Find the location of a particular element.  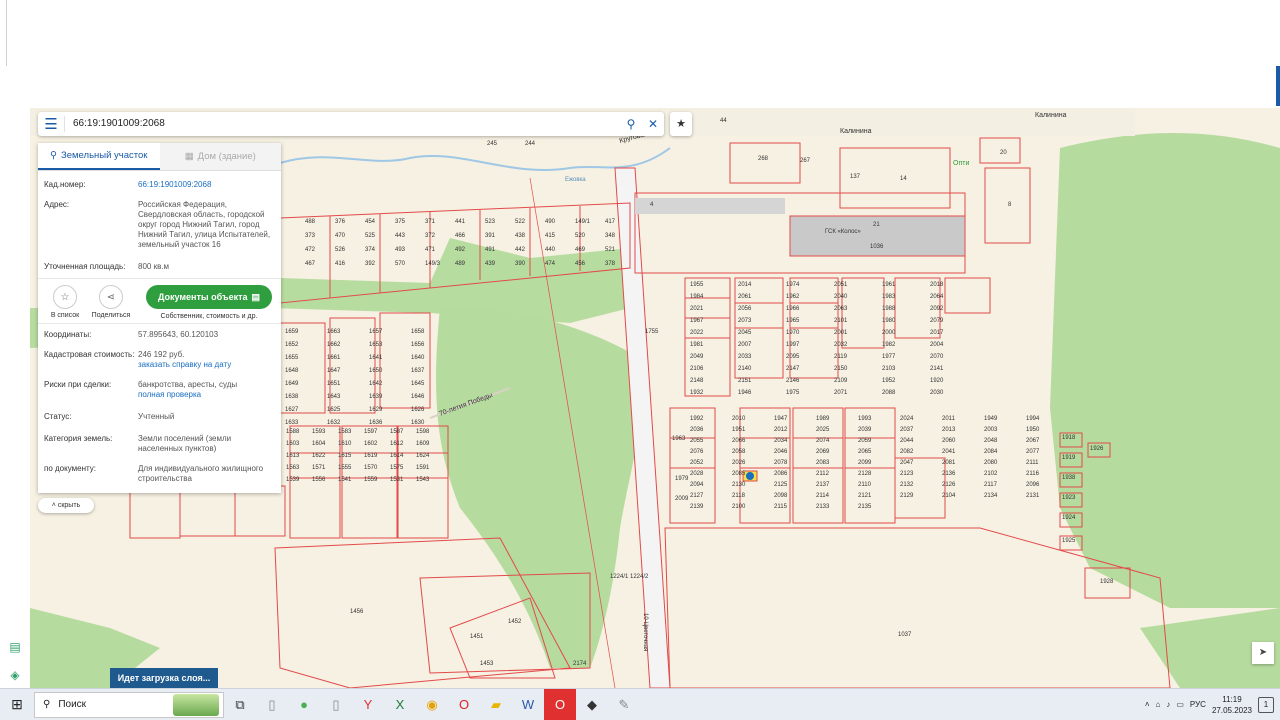

share-button: ⋖ Поделиться is located at coordinates (111, 302).